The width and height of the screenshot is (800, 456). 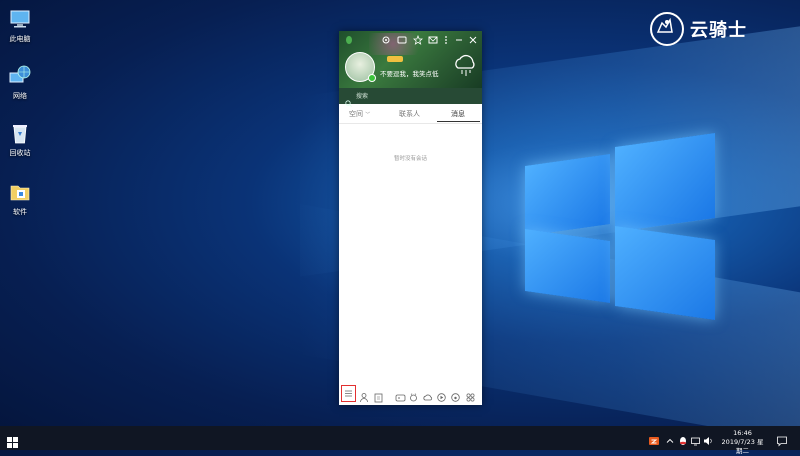 I want to click on watermark-text: 云骑士, so click(x=718, y=30).